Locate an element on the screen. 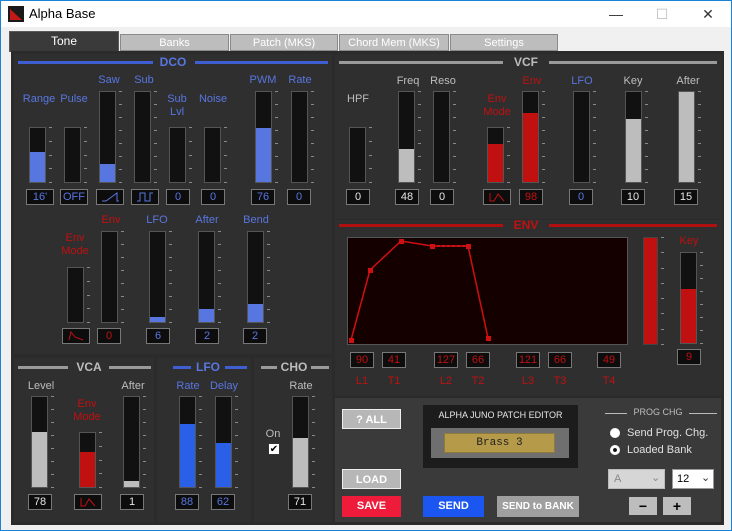 The width and height of the screenshot is (732, 531). vcf-env-slider is located at coordinates (530, 137).